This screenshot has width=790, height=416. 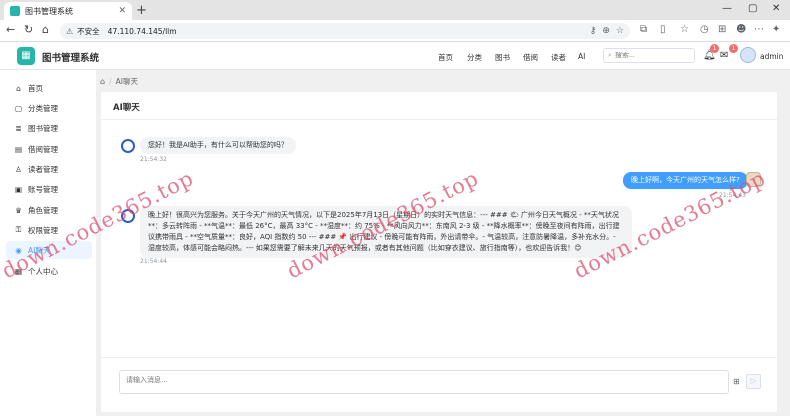 What do you see at coordinates (714, 48) in the screenshot?
I see `notification-badge: 1` at bounding box center [714, 48].